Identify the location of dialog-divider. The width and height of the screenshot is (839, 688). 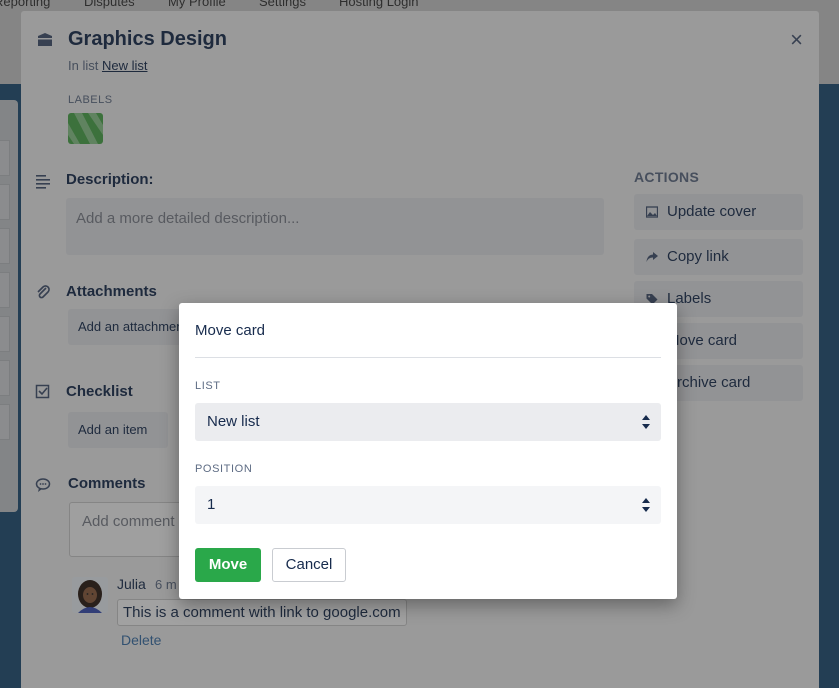
(428, 357).